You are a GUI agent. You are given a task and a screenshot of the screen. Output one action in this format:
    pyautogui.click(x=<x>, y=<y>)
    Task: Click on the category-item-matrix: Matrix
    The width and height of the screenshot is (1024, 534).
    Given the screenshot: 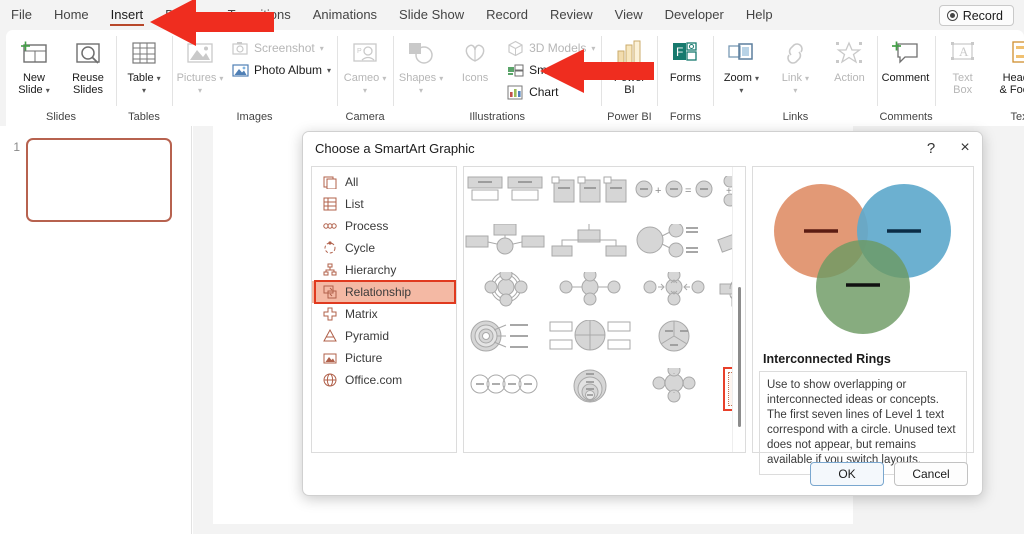 What is the action you would take?
    pyautogui.click(x=384, y=314)
    